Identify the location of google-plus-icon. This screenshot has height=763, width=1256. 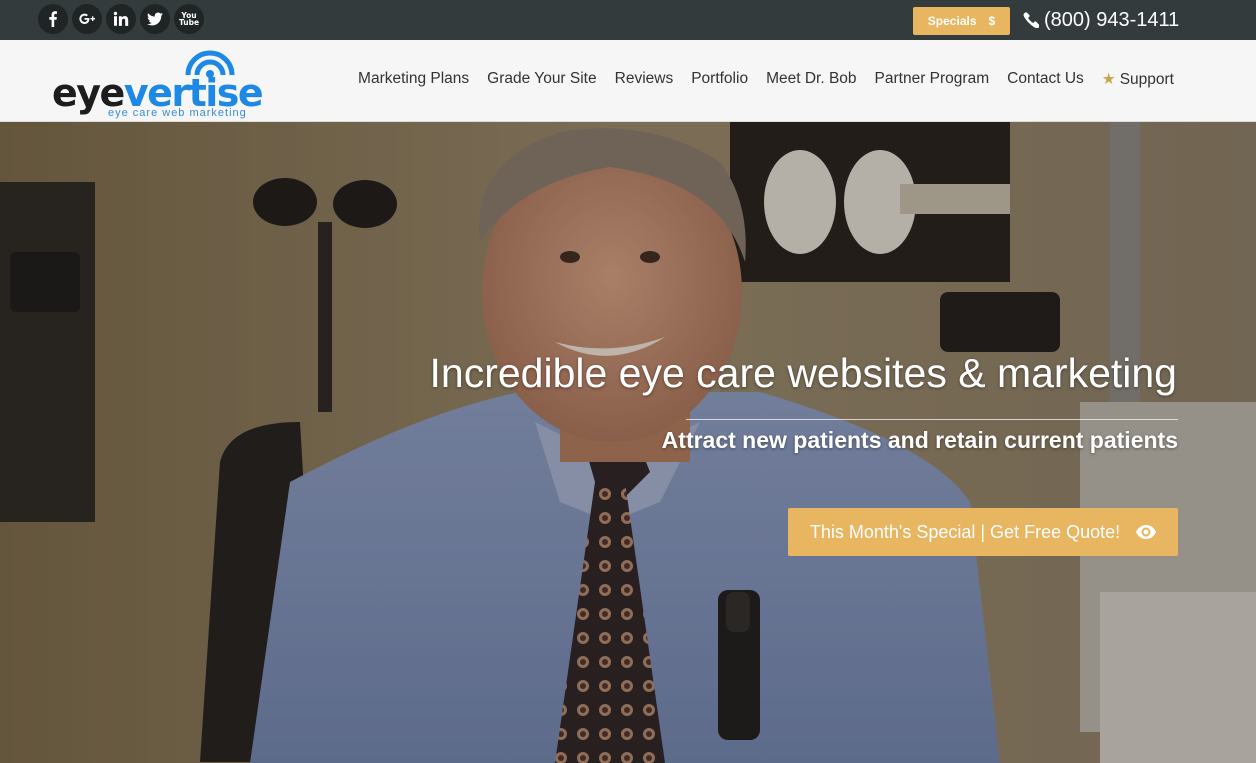
(87, 18).